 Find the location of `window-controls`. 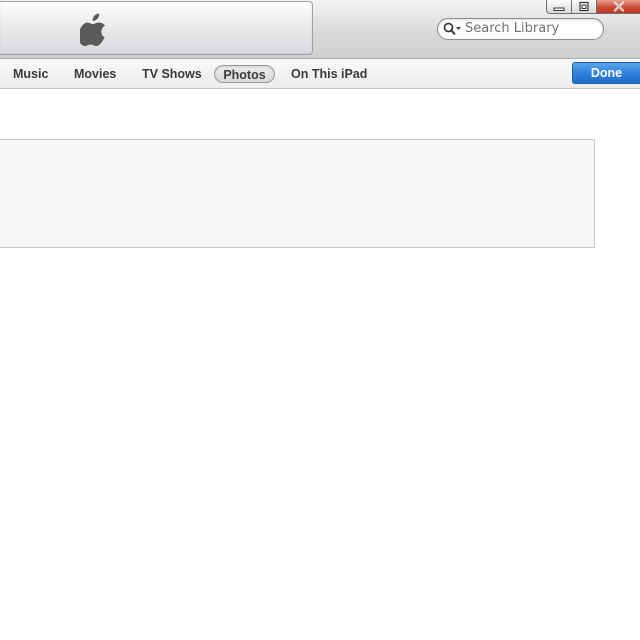

window-controls is located at coordinates (593, 7).